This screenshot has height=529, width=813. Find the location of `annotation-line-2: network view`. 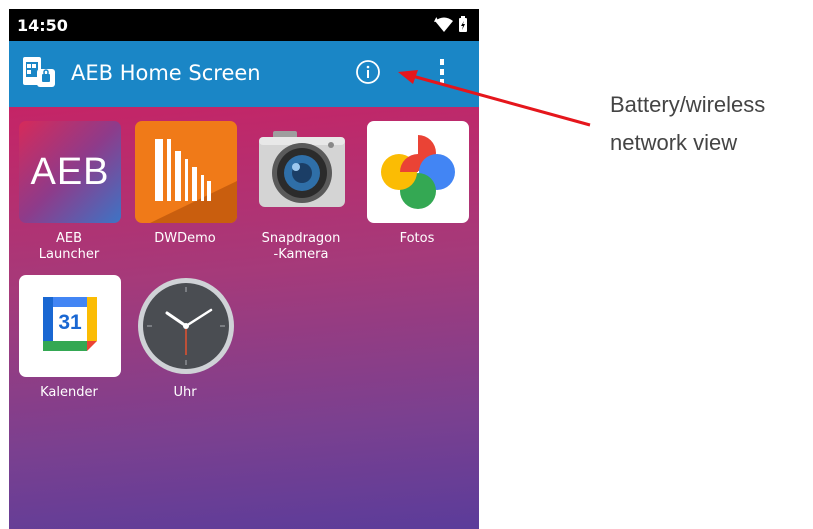

annotation-line-2: network view is located at coordinates (674, 142).